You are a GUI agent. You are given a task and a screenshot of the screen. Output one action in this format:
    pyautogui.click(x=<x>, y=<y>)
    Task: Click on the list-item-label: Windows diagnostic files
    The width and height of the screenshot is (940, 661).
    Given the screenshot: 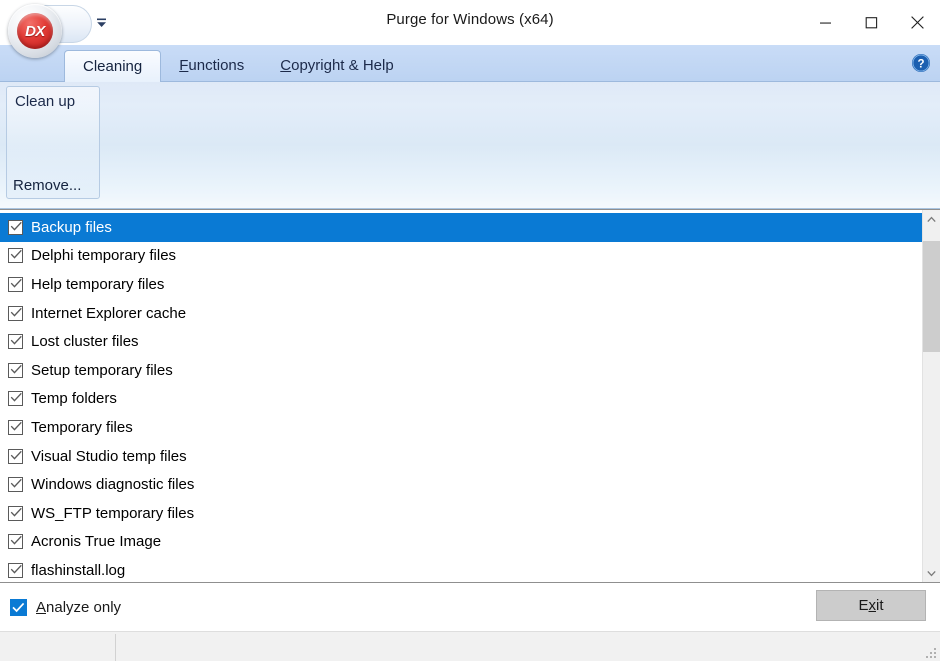 What is the action you would take?
    pyautogui.click(x=113, y=485)
    